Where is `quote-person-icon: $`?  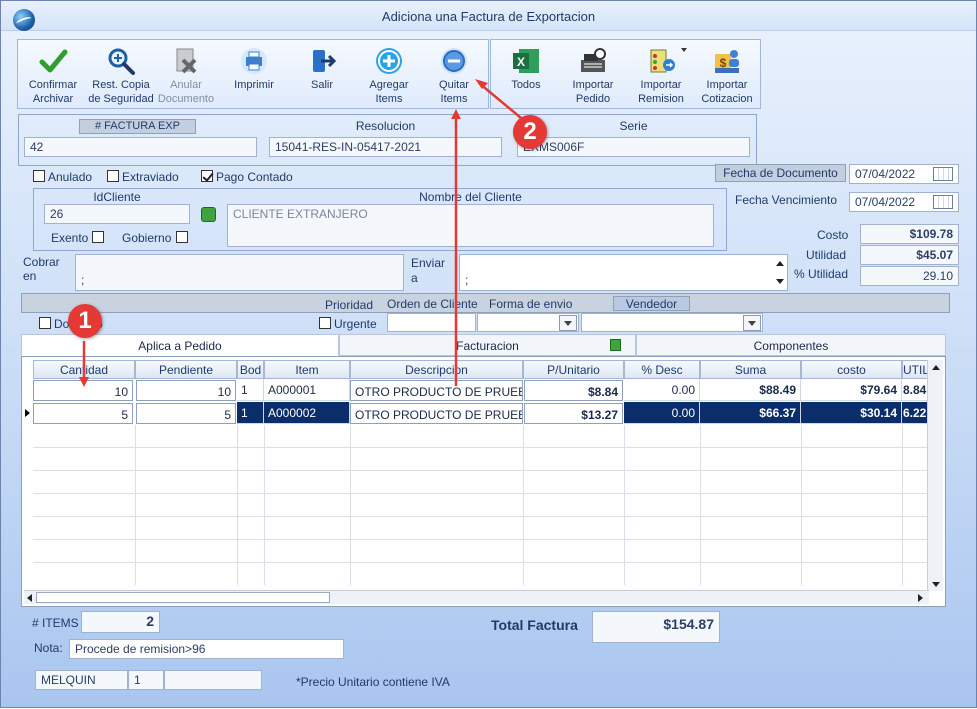 quote-person-icon: $ is located at coordinates (727, 61).